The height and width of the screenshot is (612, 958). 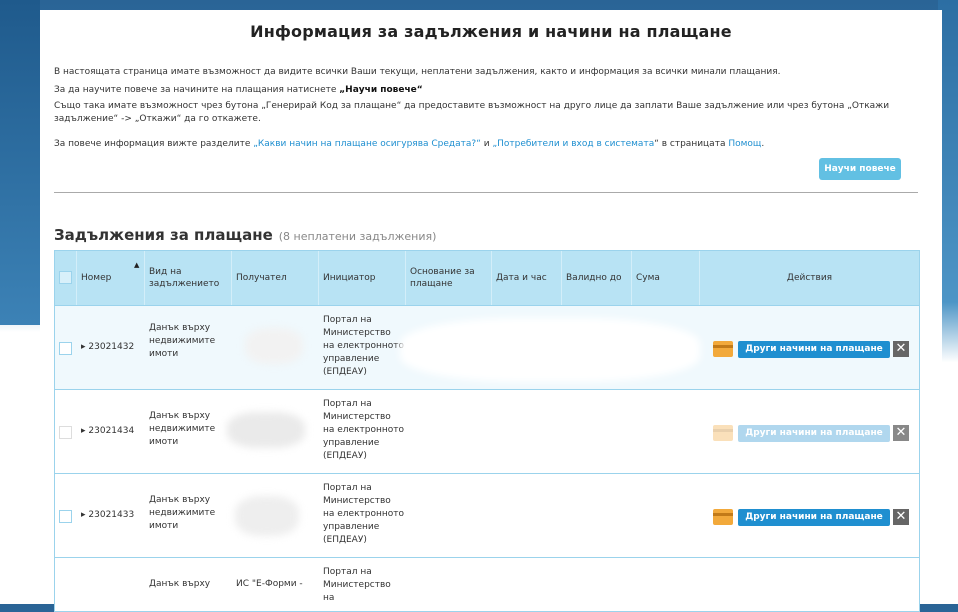 What do you see at coordinates (163, 235) in the screenshot?
I see `section-title-text: Задължения за плащане` at bounding box center [163, 235].